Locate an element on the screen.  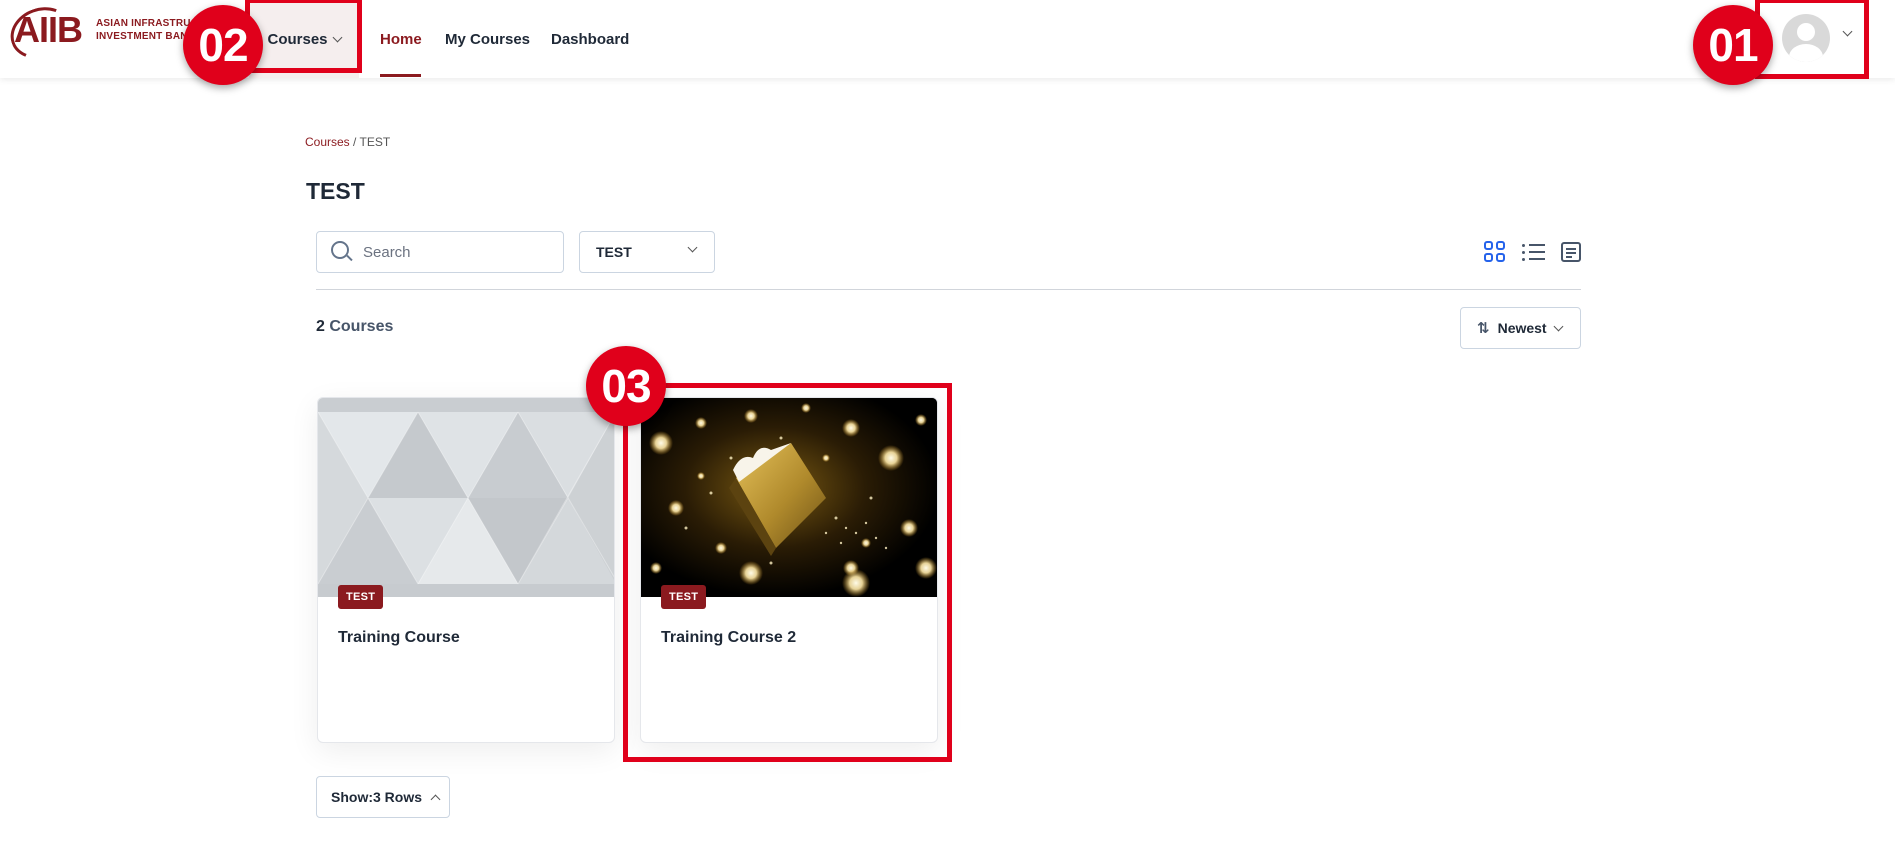
list-view-icon is located at coordinates (1533, 252).